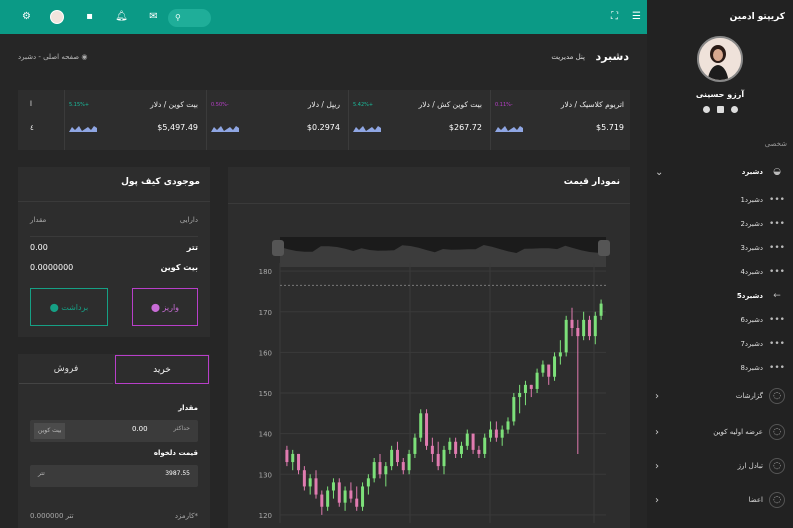 The width and height of the screenshot is (793, 528). What do you see at coordinates (114, 431) in the screenshot?
I see `amount-field: بیت کوین 0.00 حداکثر` at bounding box center [114, 431].